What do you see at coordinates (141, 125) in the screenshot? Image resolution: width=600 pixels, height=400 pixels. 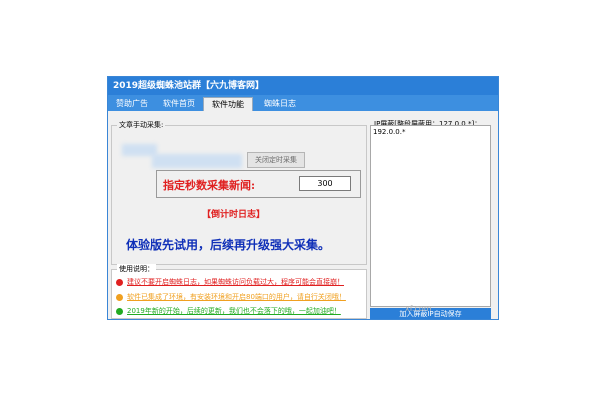 I see `collect-group-label: 文章手动采集:` at bounding box center [141, 125].